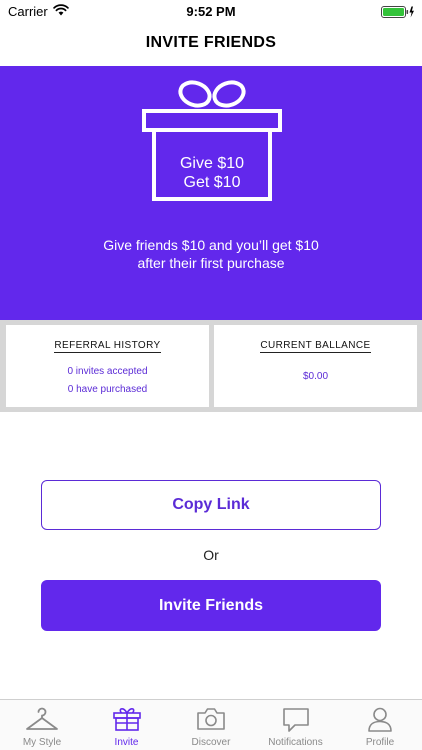 The width and height of the screenshot is (422, 750). I want to click on referral-history-title: REFERRAL HISTORY, so click(107, 346).